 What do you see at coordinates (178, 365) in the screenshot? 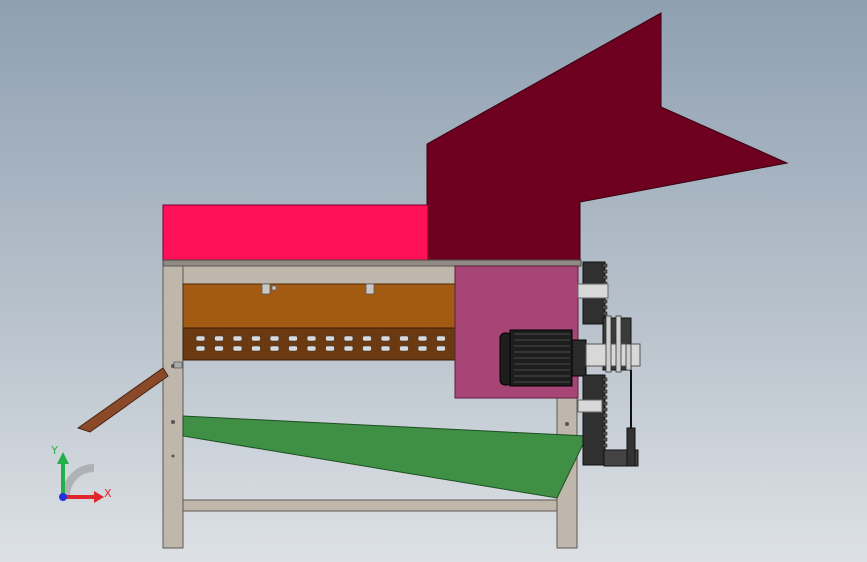
I see `ramp-hinge` at bounding box center [178, 365].